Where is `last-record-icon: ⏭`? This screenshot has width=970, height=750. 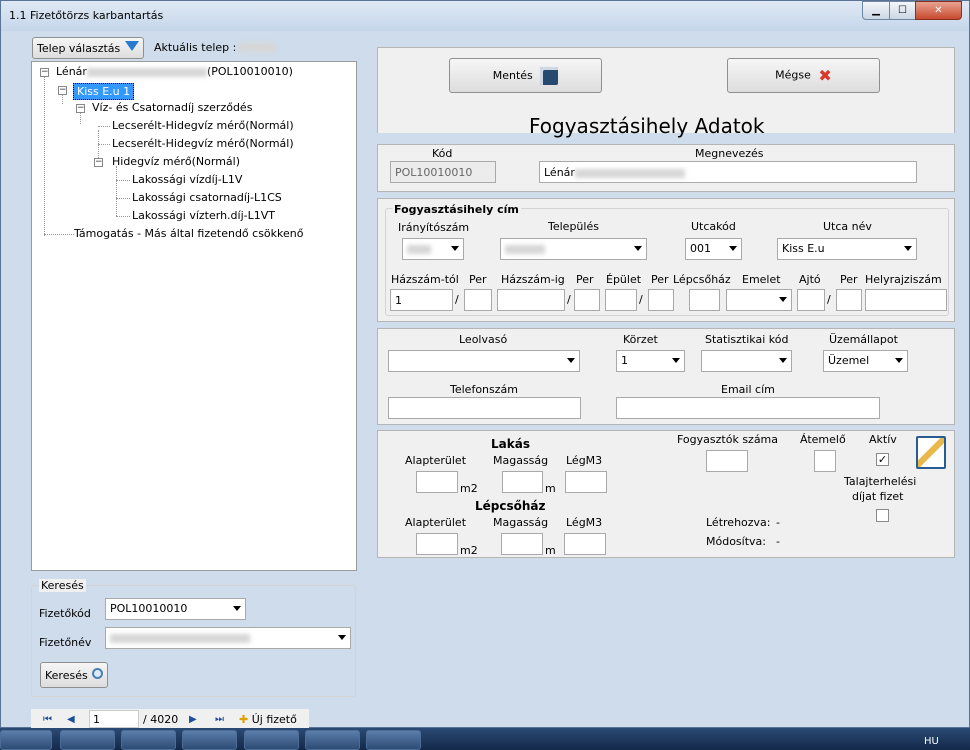
last-record-icon: ⏭ is located at coordinates (219, 719).